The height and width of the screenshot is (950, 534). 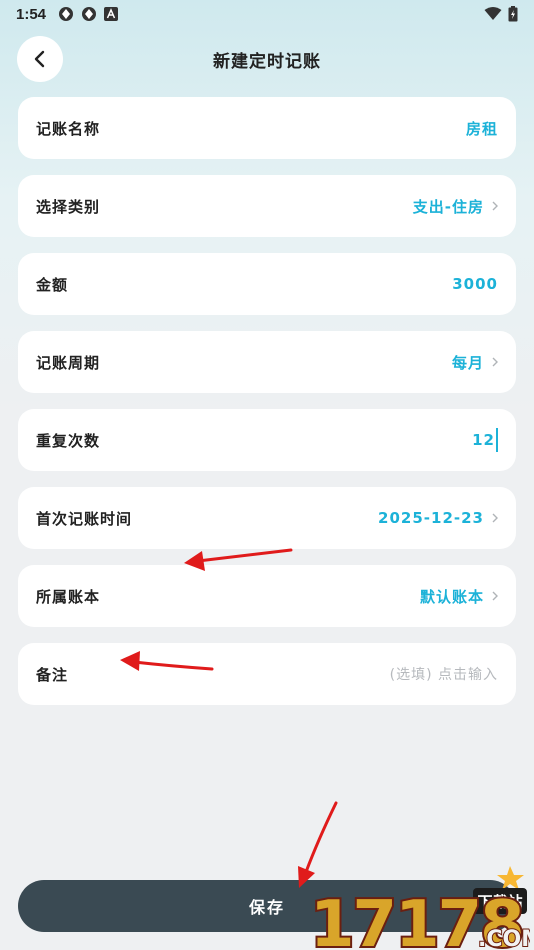 What do you see at coordinates (267, 61) in the screenshot?
I see `page-title: 新建定时记账` at bounding box center [267, 61].